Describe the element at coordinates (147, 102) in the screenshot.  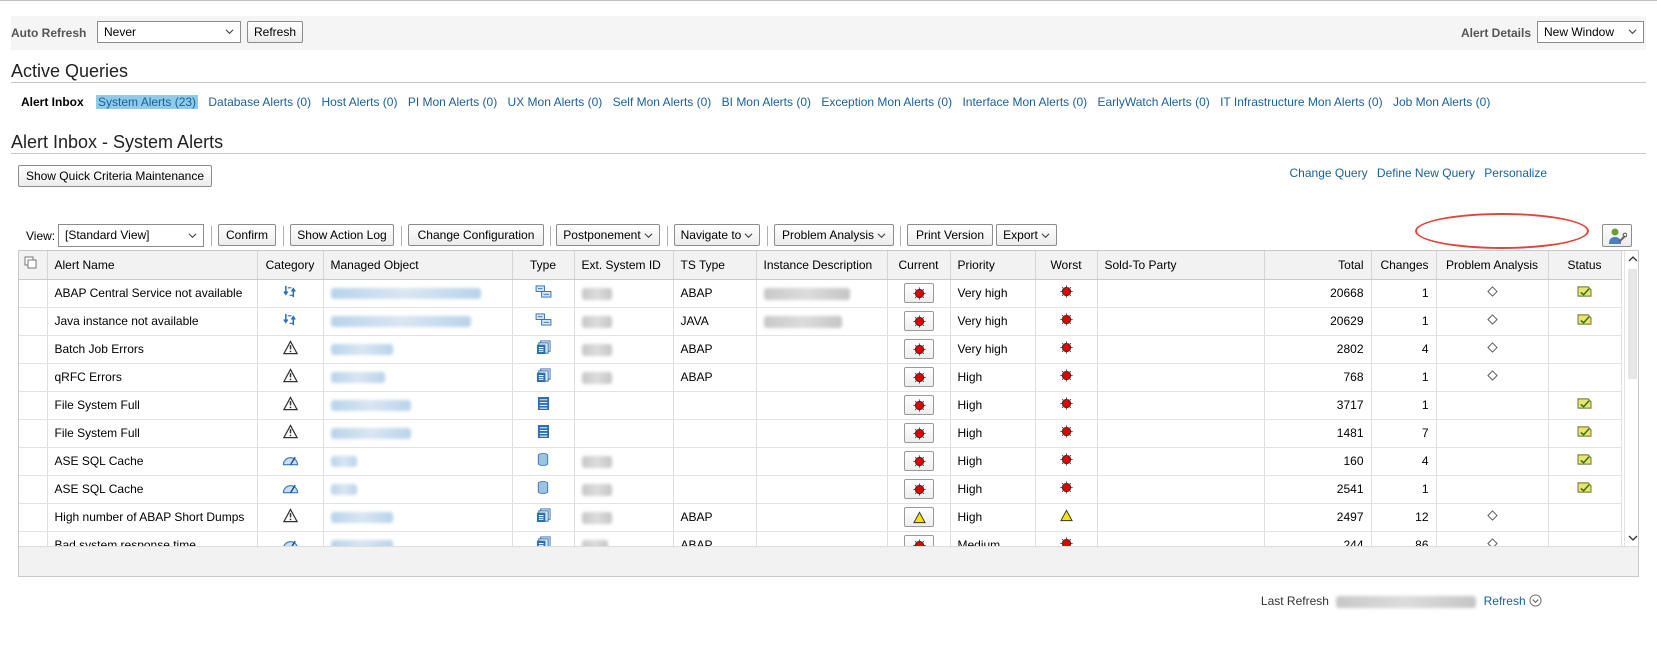
I see `query-tab-system-alerts: System Alerts (23)` at that location.